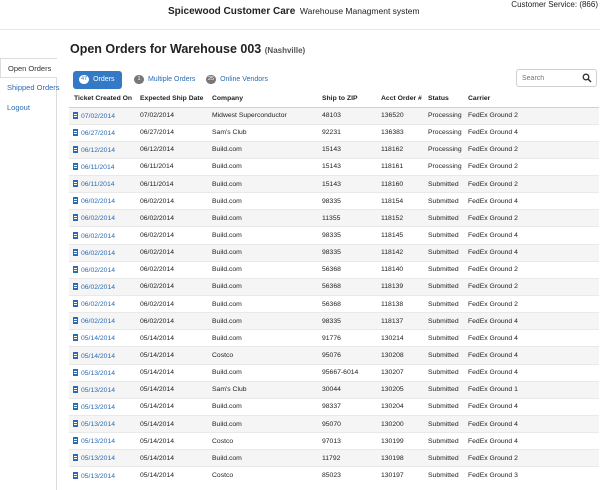 The image size is (600, 490). I want to click on table-cell: 11792, so click(346, 458).